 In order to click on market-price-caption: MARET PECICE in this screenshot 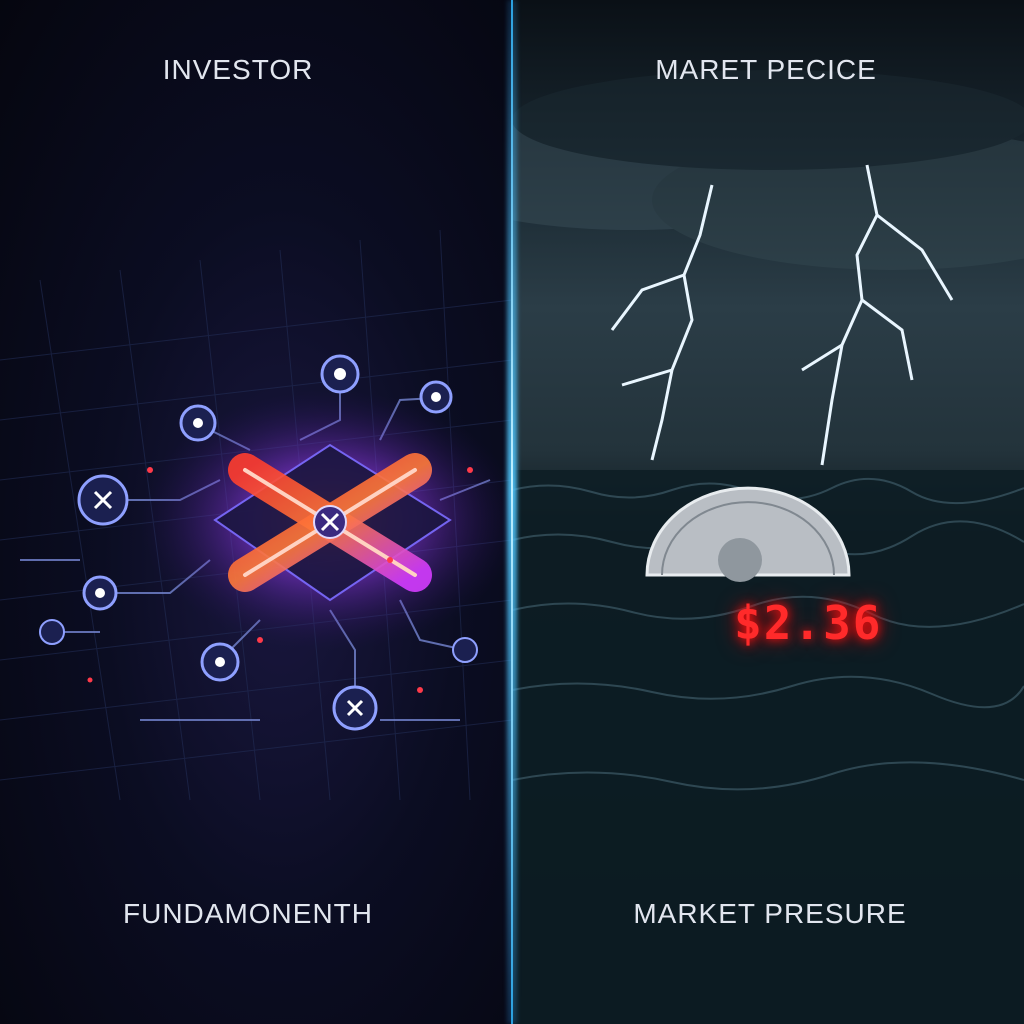, I will do `click(766, 69)`.